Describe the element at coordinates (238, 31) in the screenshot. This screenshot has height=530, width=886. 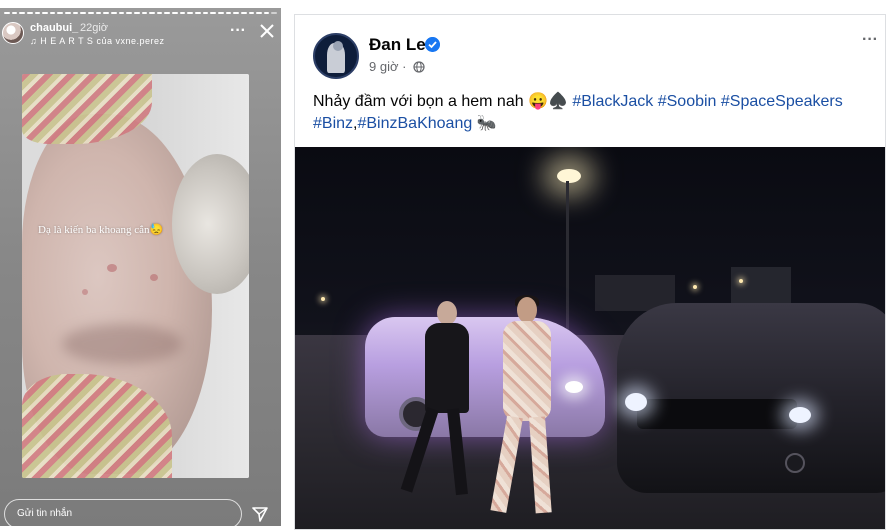
I see `story-more-button: ···` at that location.